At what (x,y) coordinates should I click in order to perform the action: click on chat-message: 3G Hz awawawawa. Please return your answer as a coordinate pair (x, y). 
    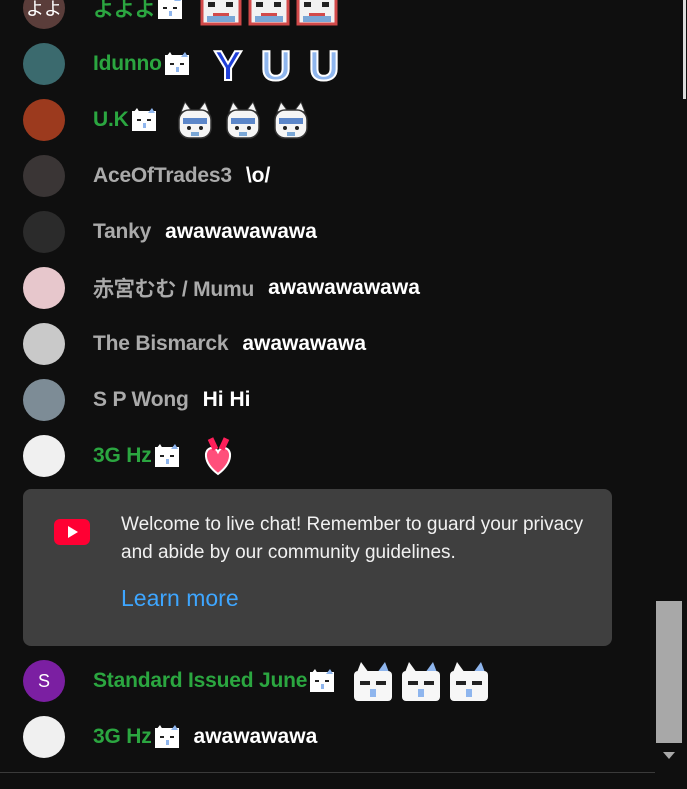
    Looking at the image, I should click on (330, 737).